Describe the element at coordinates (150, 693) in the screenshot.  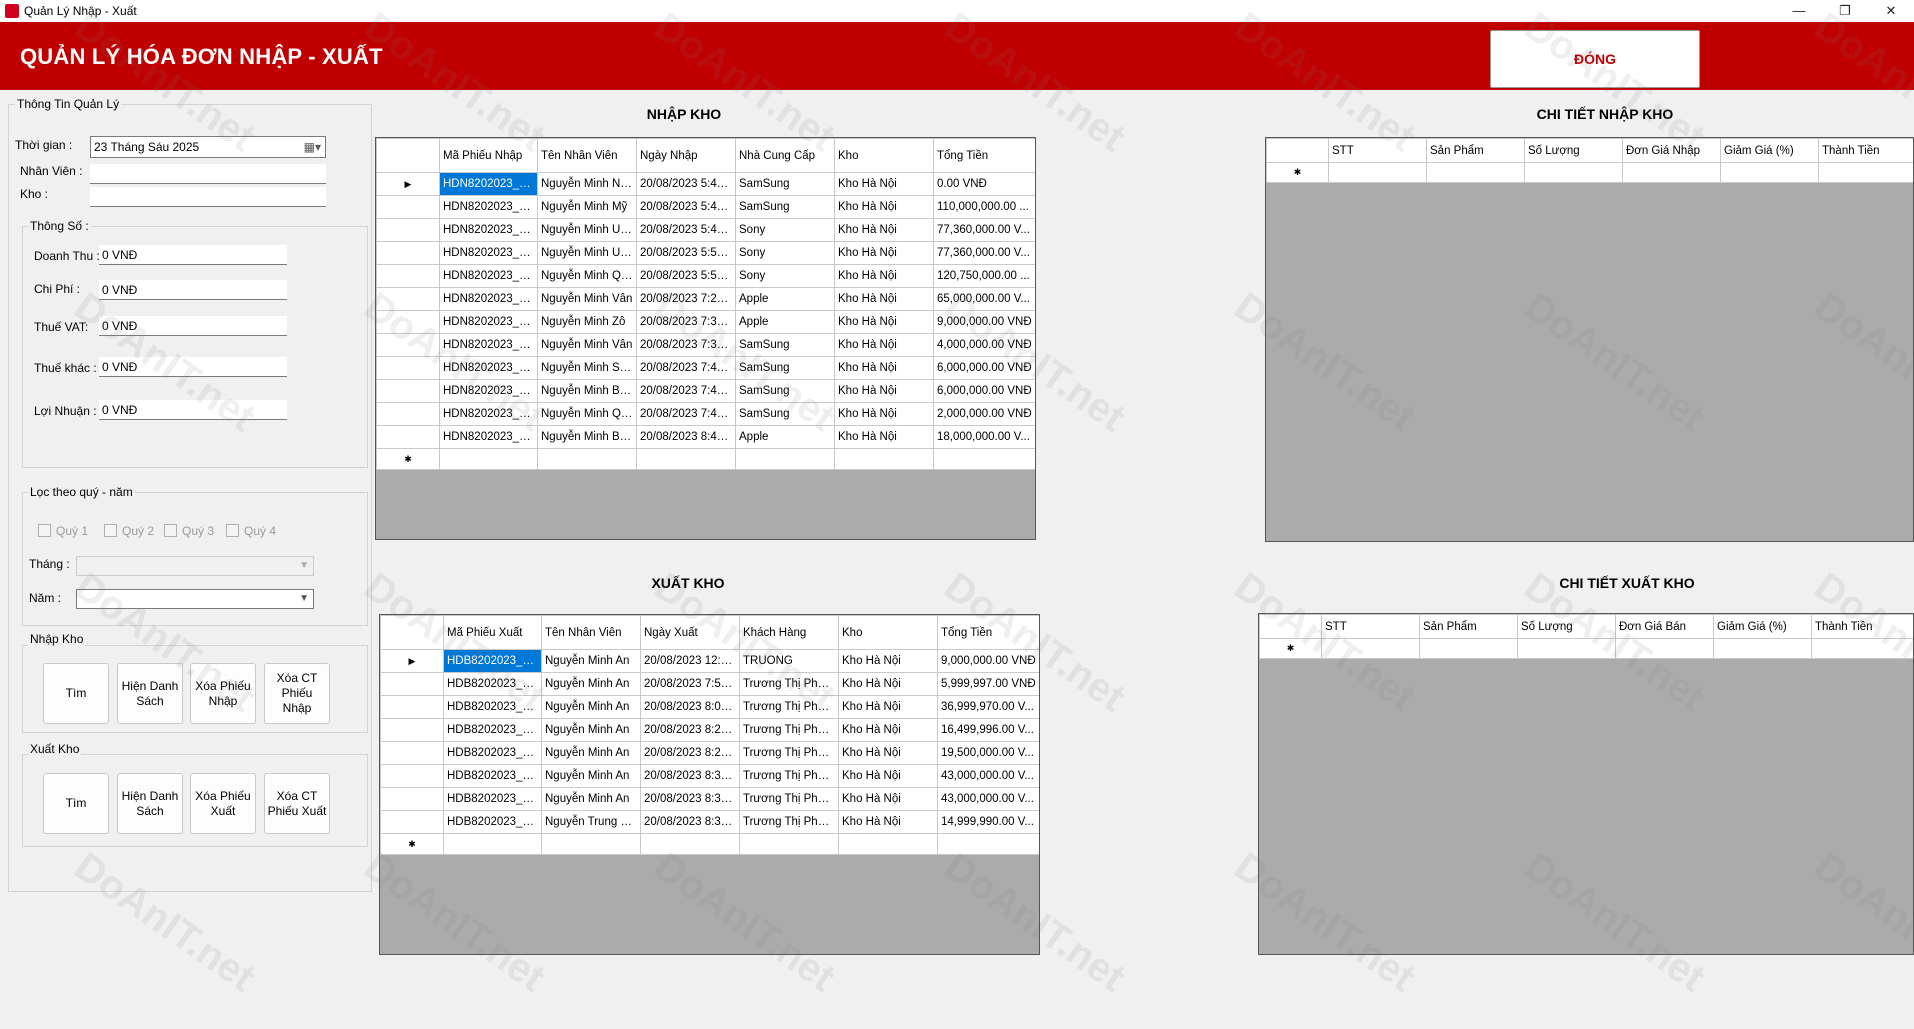
I see `import-show-list-button: Hiện Danh Sách` at that location.